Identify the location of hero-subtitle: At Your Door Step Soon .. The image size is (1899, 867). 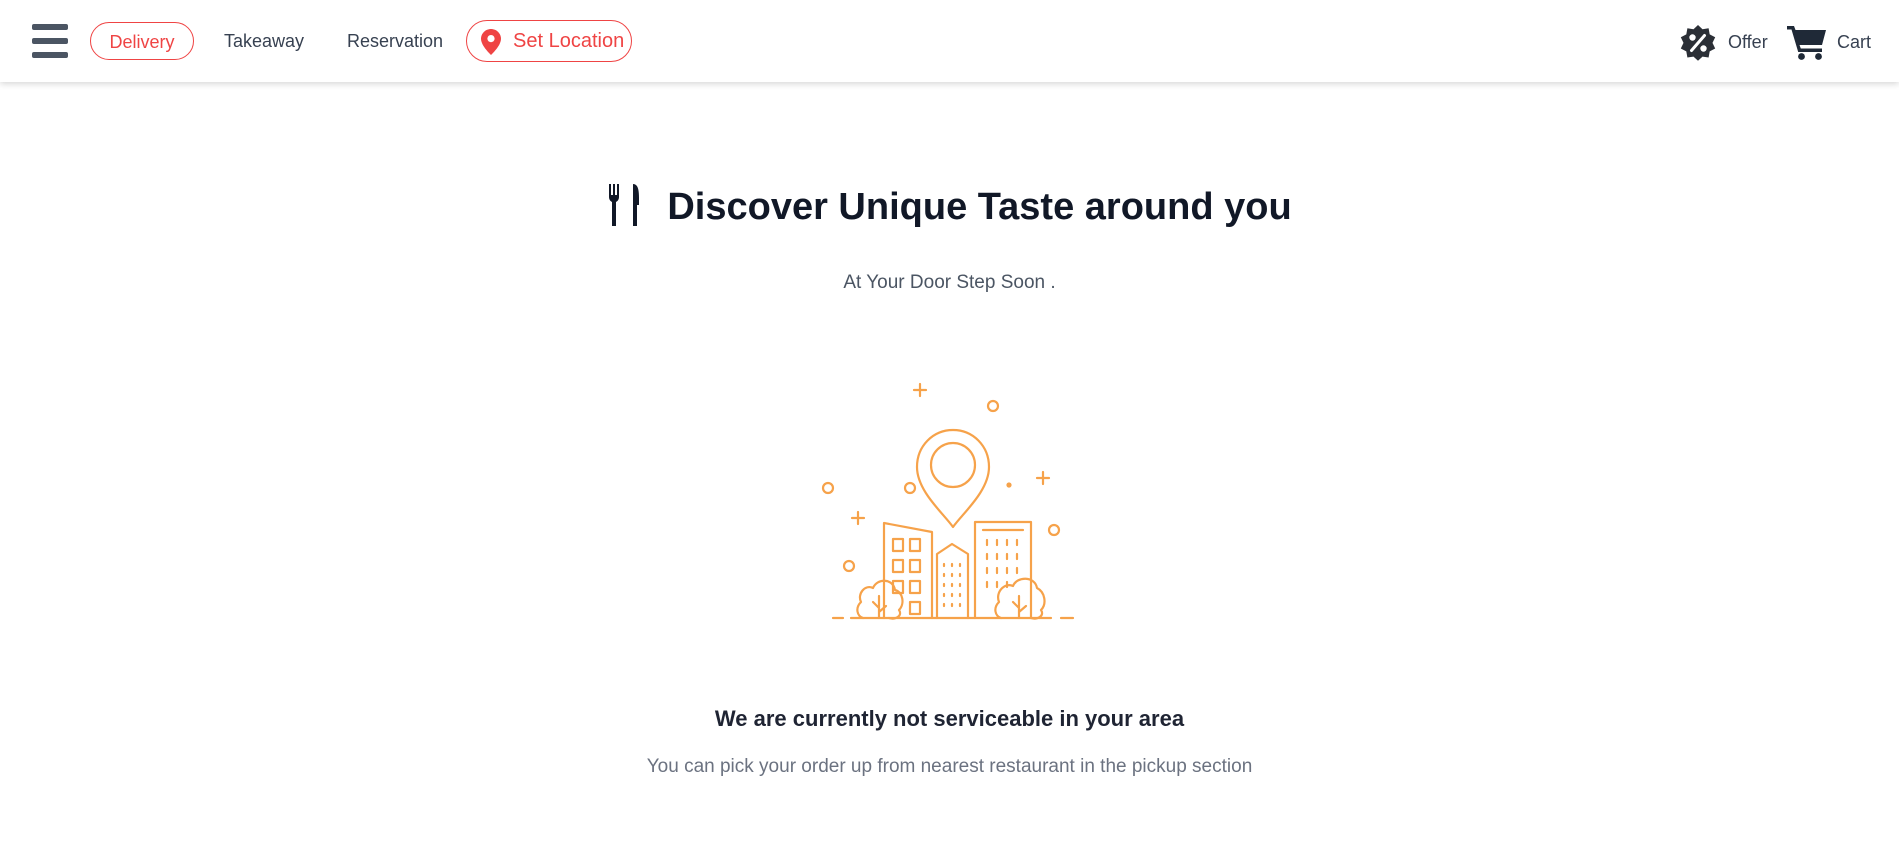
(949, 282).